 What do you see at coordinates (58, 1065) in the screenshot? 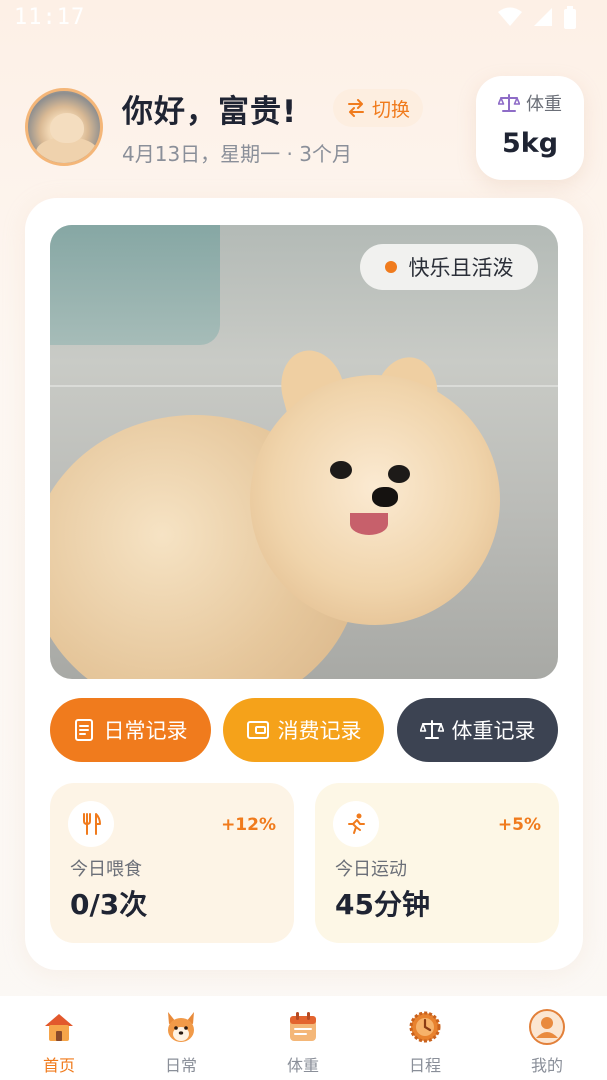
I see `nav-label-home: 首页` at bounding box center [58, 1065].